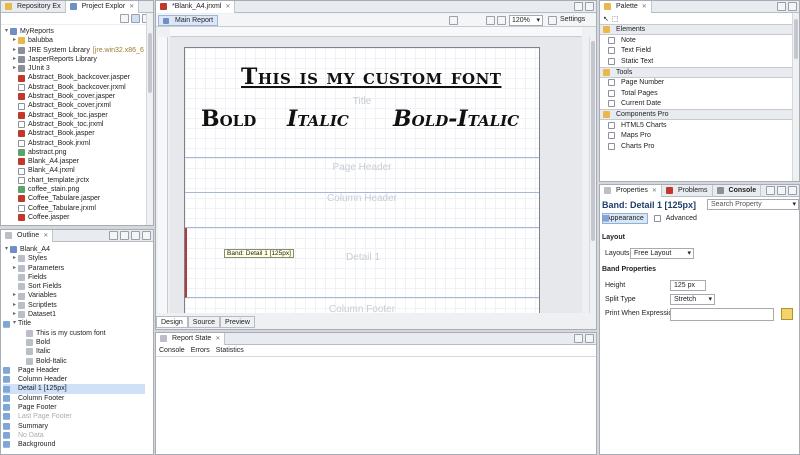 The height and width of the screenshot is (455, 800). What do you see at coordinates (74, 389) in the screenshot?
I see `outline-tree-item: Detail 1 [125px]` at bounding box center [74, 389].